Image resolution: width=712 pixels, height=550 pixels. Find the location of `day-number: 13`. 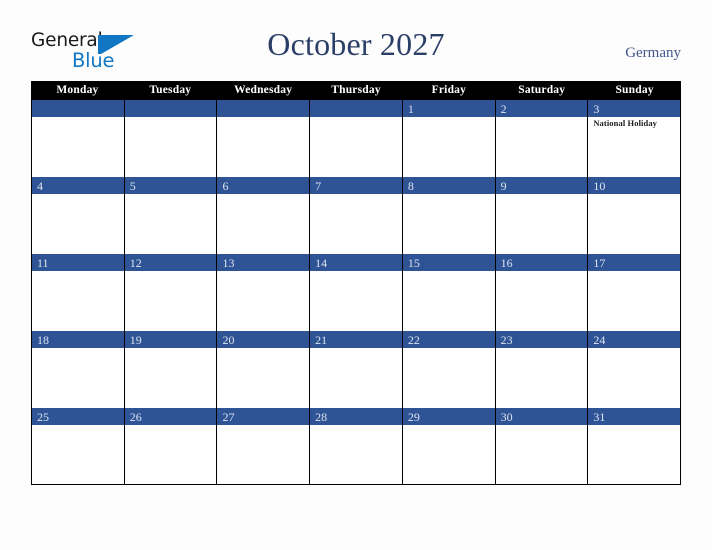

day-number: 13 is located at coordinates (228, 263).